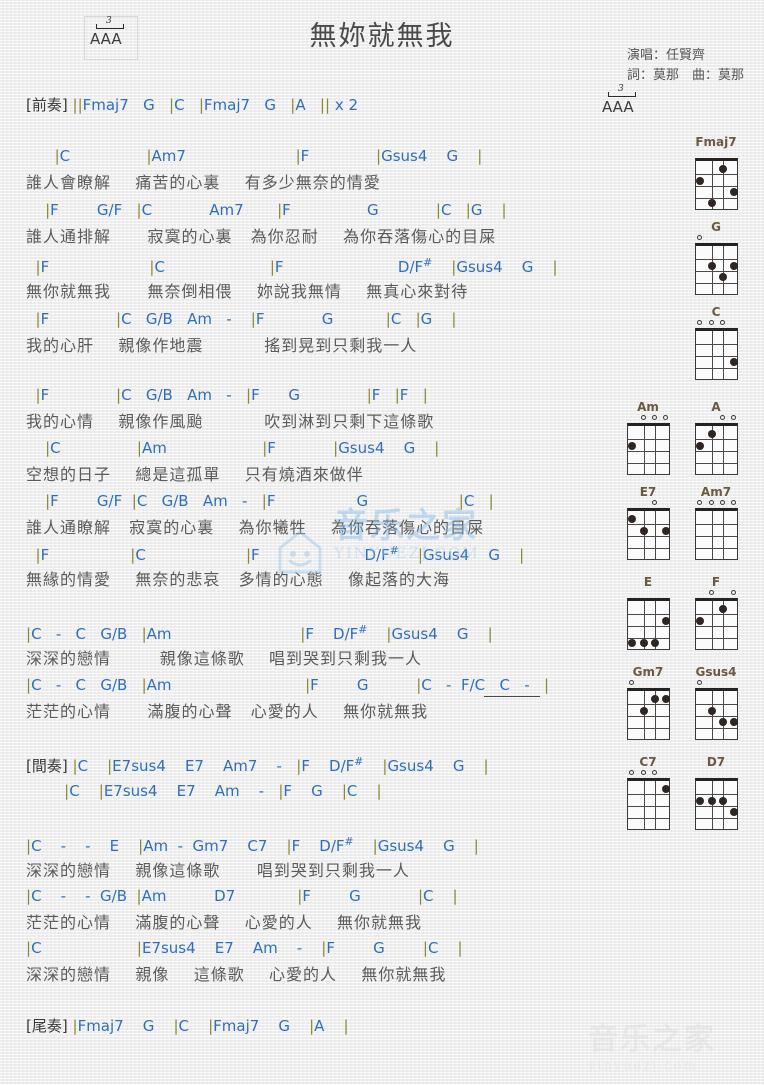 The image size is (764, 1085). Describe the element at coordinates (512, 696) in the screenshot. I see `chord-underline-fc` at that location.